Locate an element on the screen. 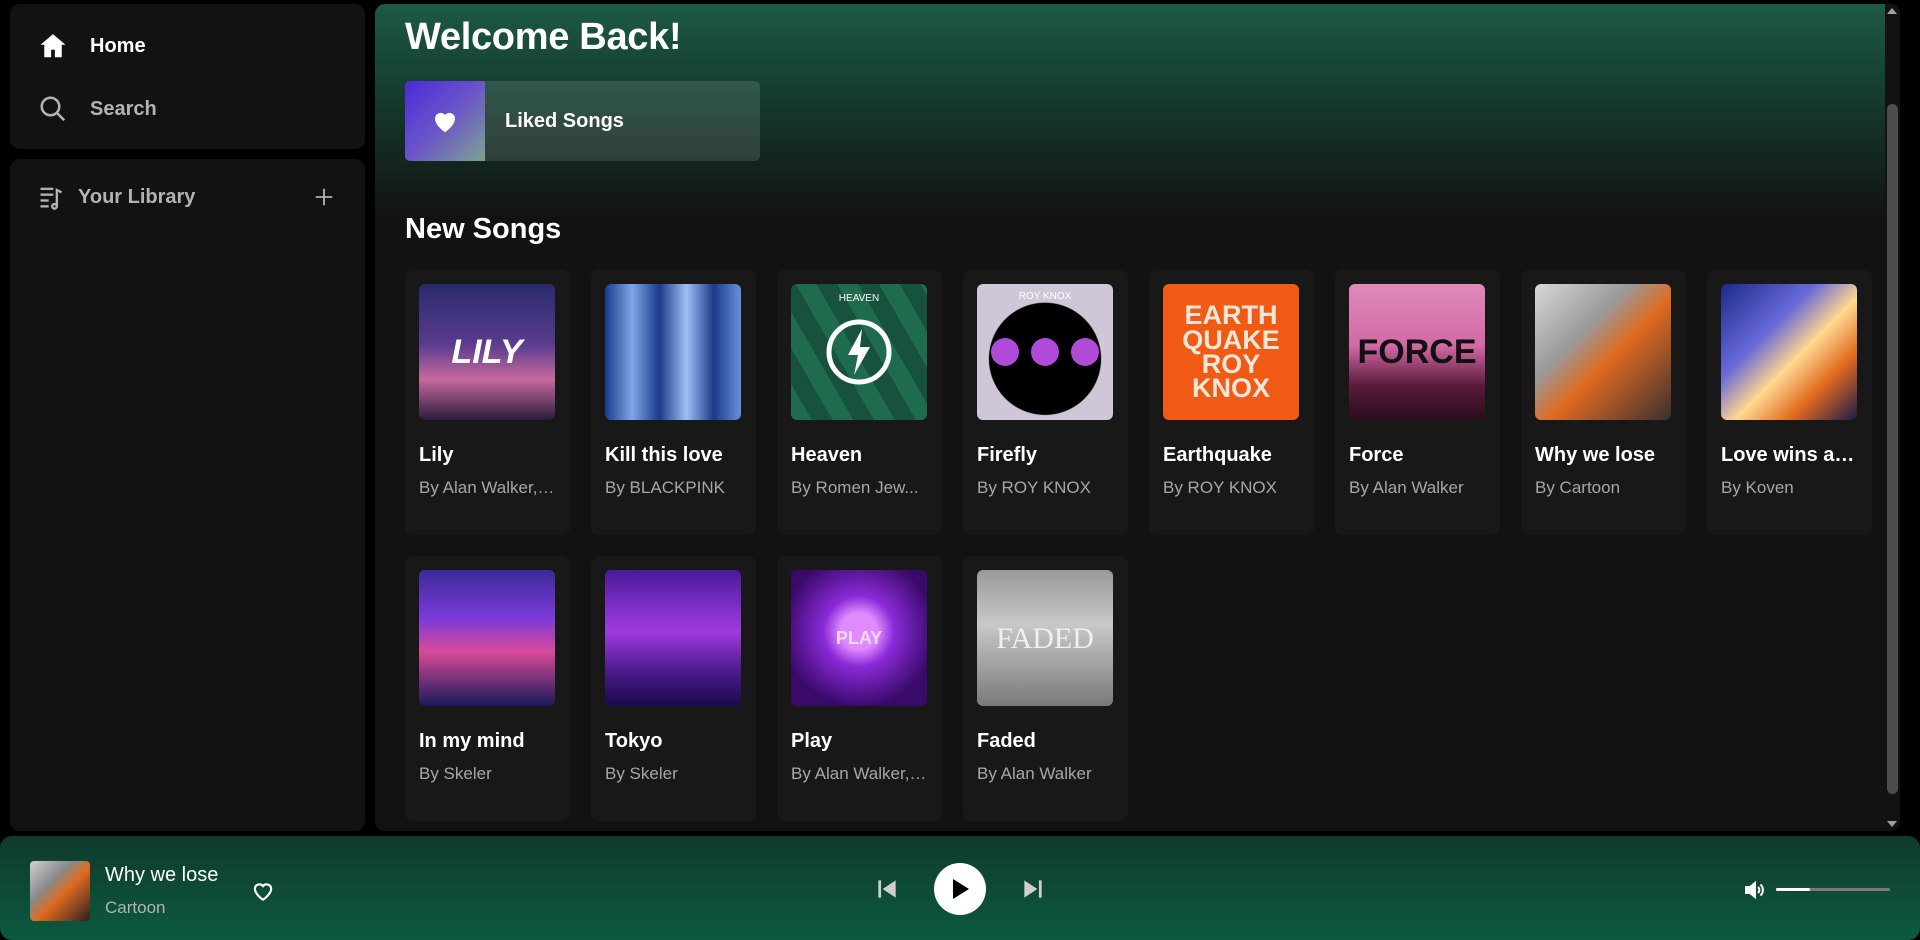 This screenshot has width=1920, height=940. scroll-thumb is located at coordinates (1892, 449).